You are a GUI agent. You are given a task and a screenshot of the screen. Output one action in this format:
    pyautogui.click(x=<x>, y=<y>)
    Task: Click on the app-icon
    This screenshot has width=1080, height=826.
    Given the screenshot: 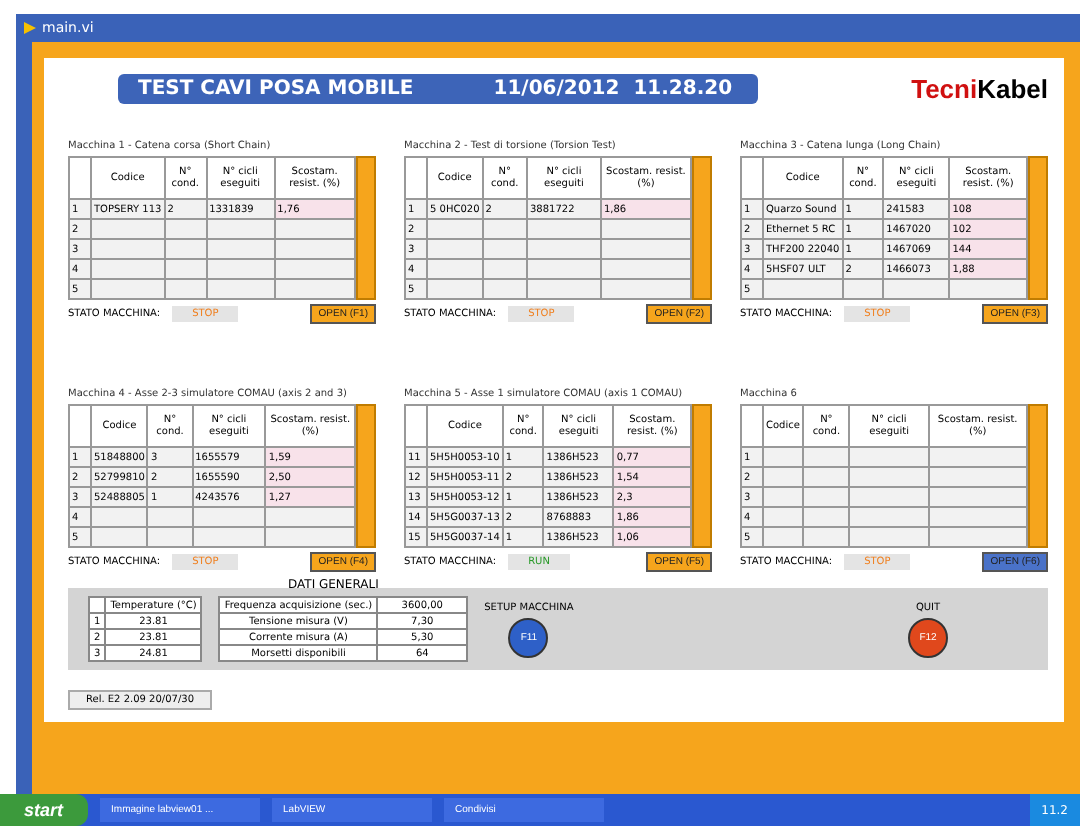 What is the action you would take?
    pyautogui.click(x=30, y=28)
    